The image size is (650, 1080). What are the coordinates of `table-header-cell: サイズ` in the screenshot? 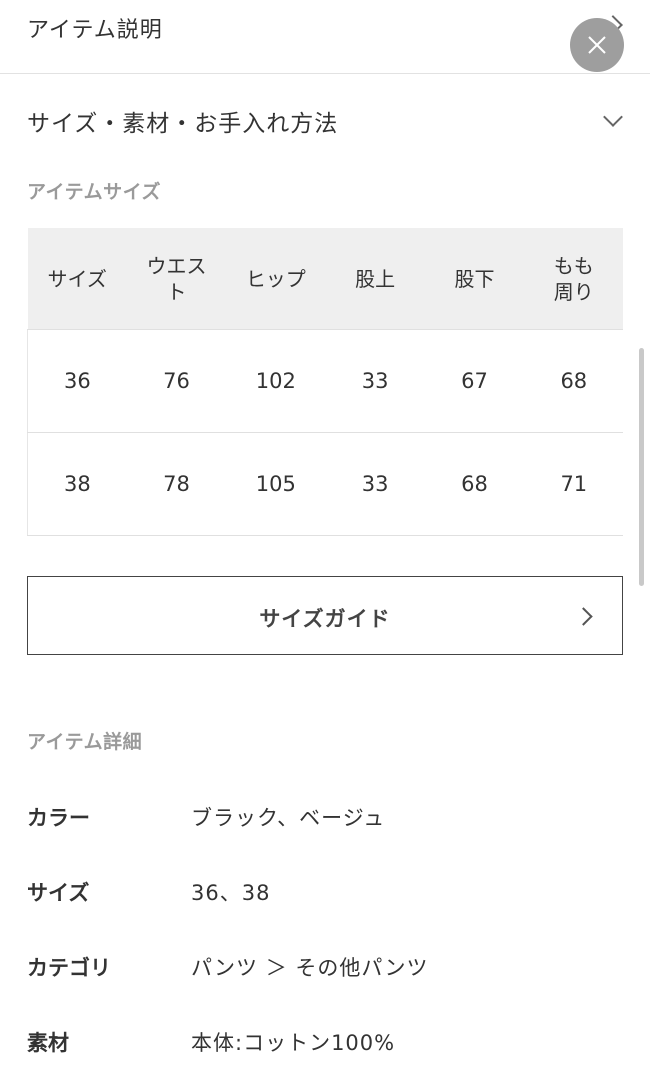 It's located at (77, 279).